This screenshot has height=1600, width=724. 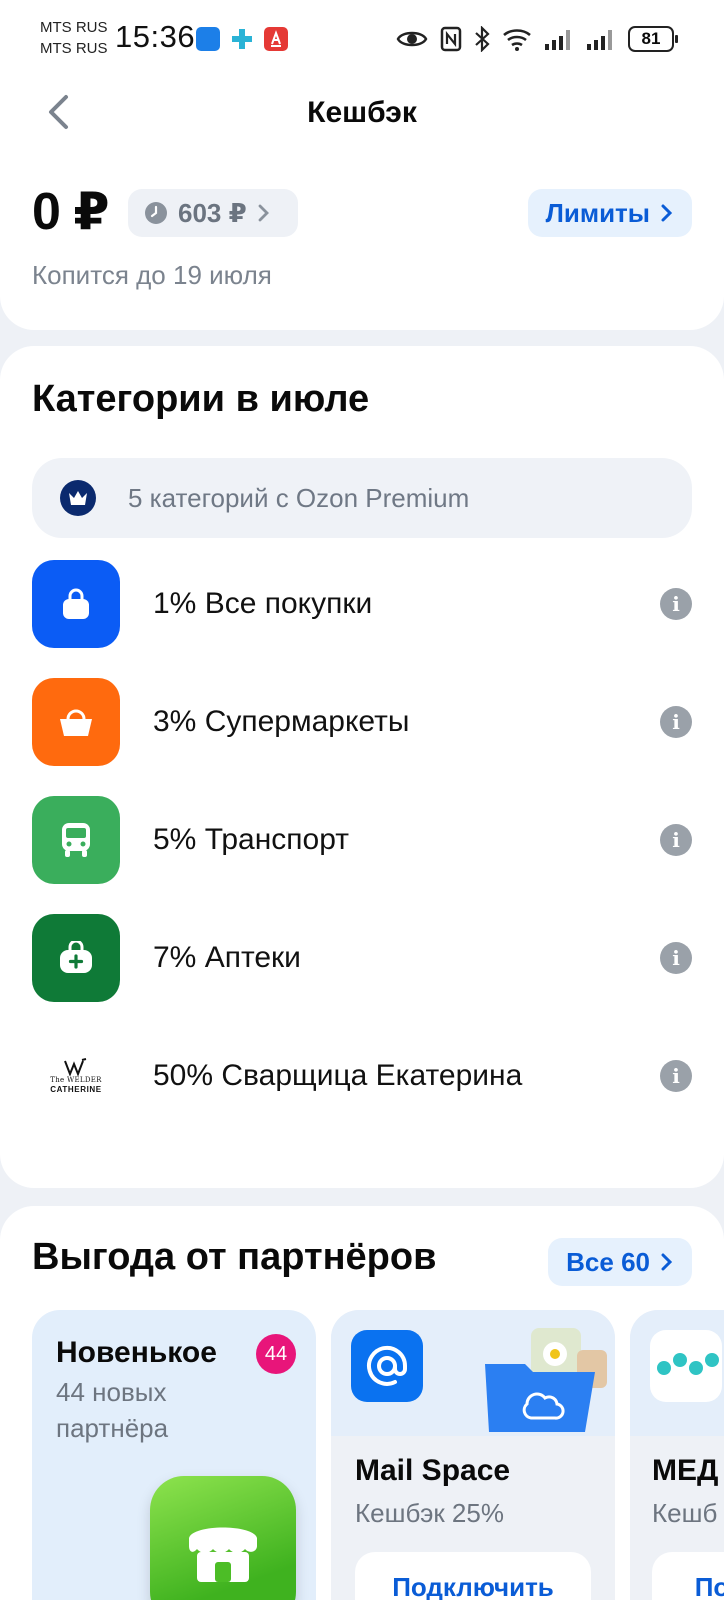 What do you see at coordinates (517, 40) in the screenshot?
I see `wifi-icon` at bounding box center [517, 40].